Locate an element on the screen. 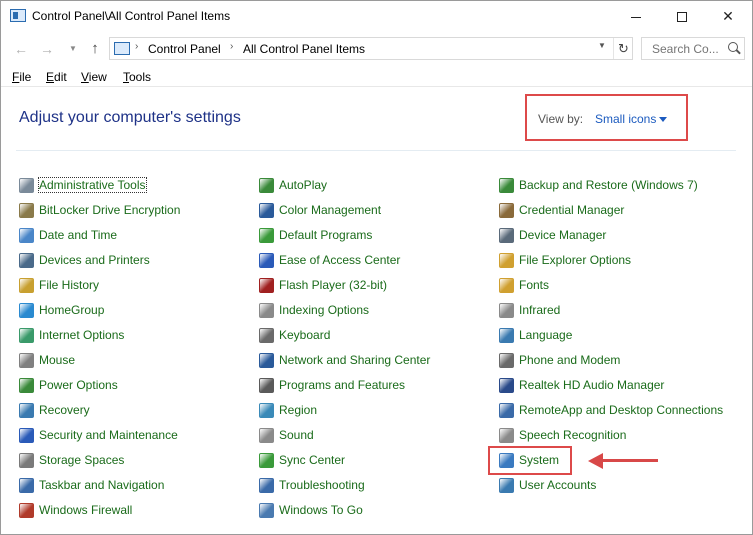  recovery-icon is located at coordinates (26, 410).